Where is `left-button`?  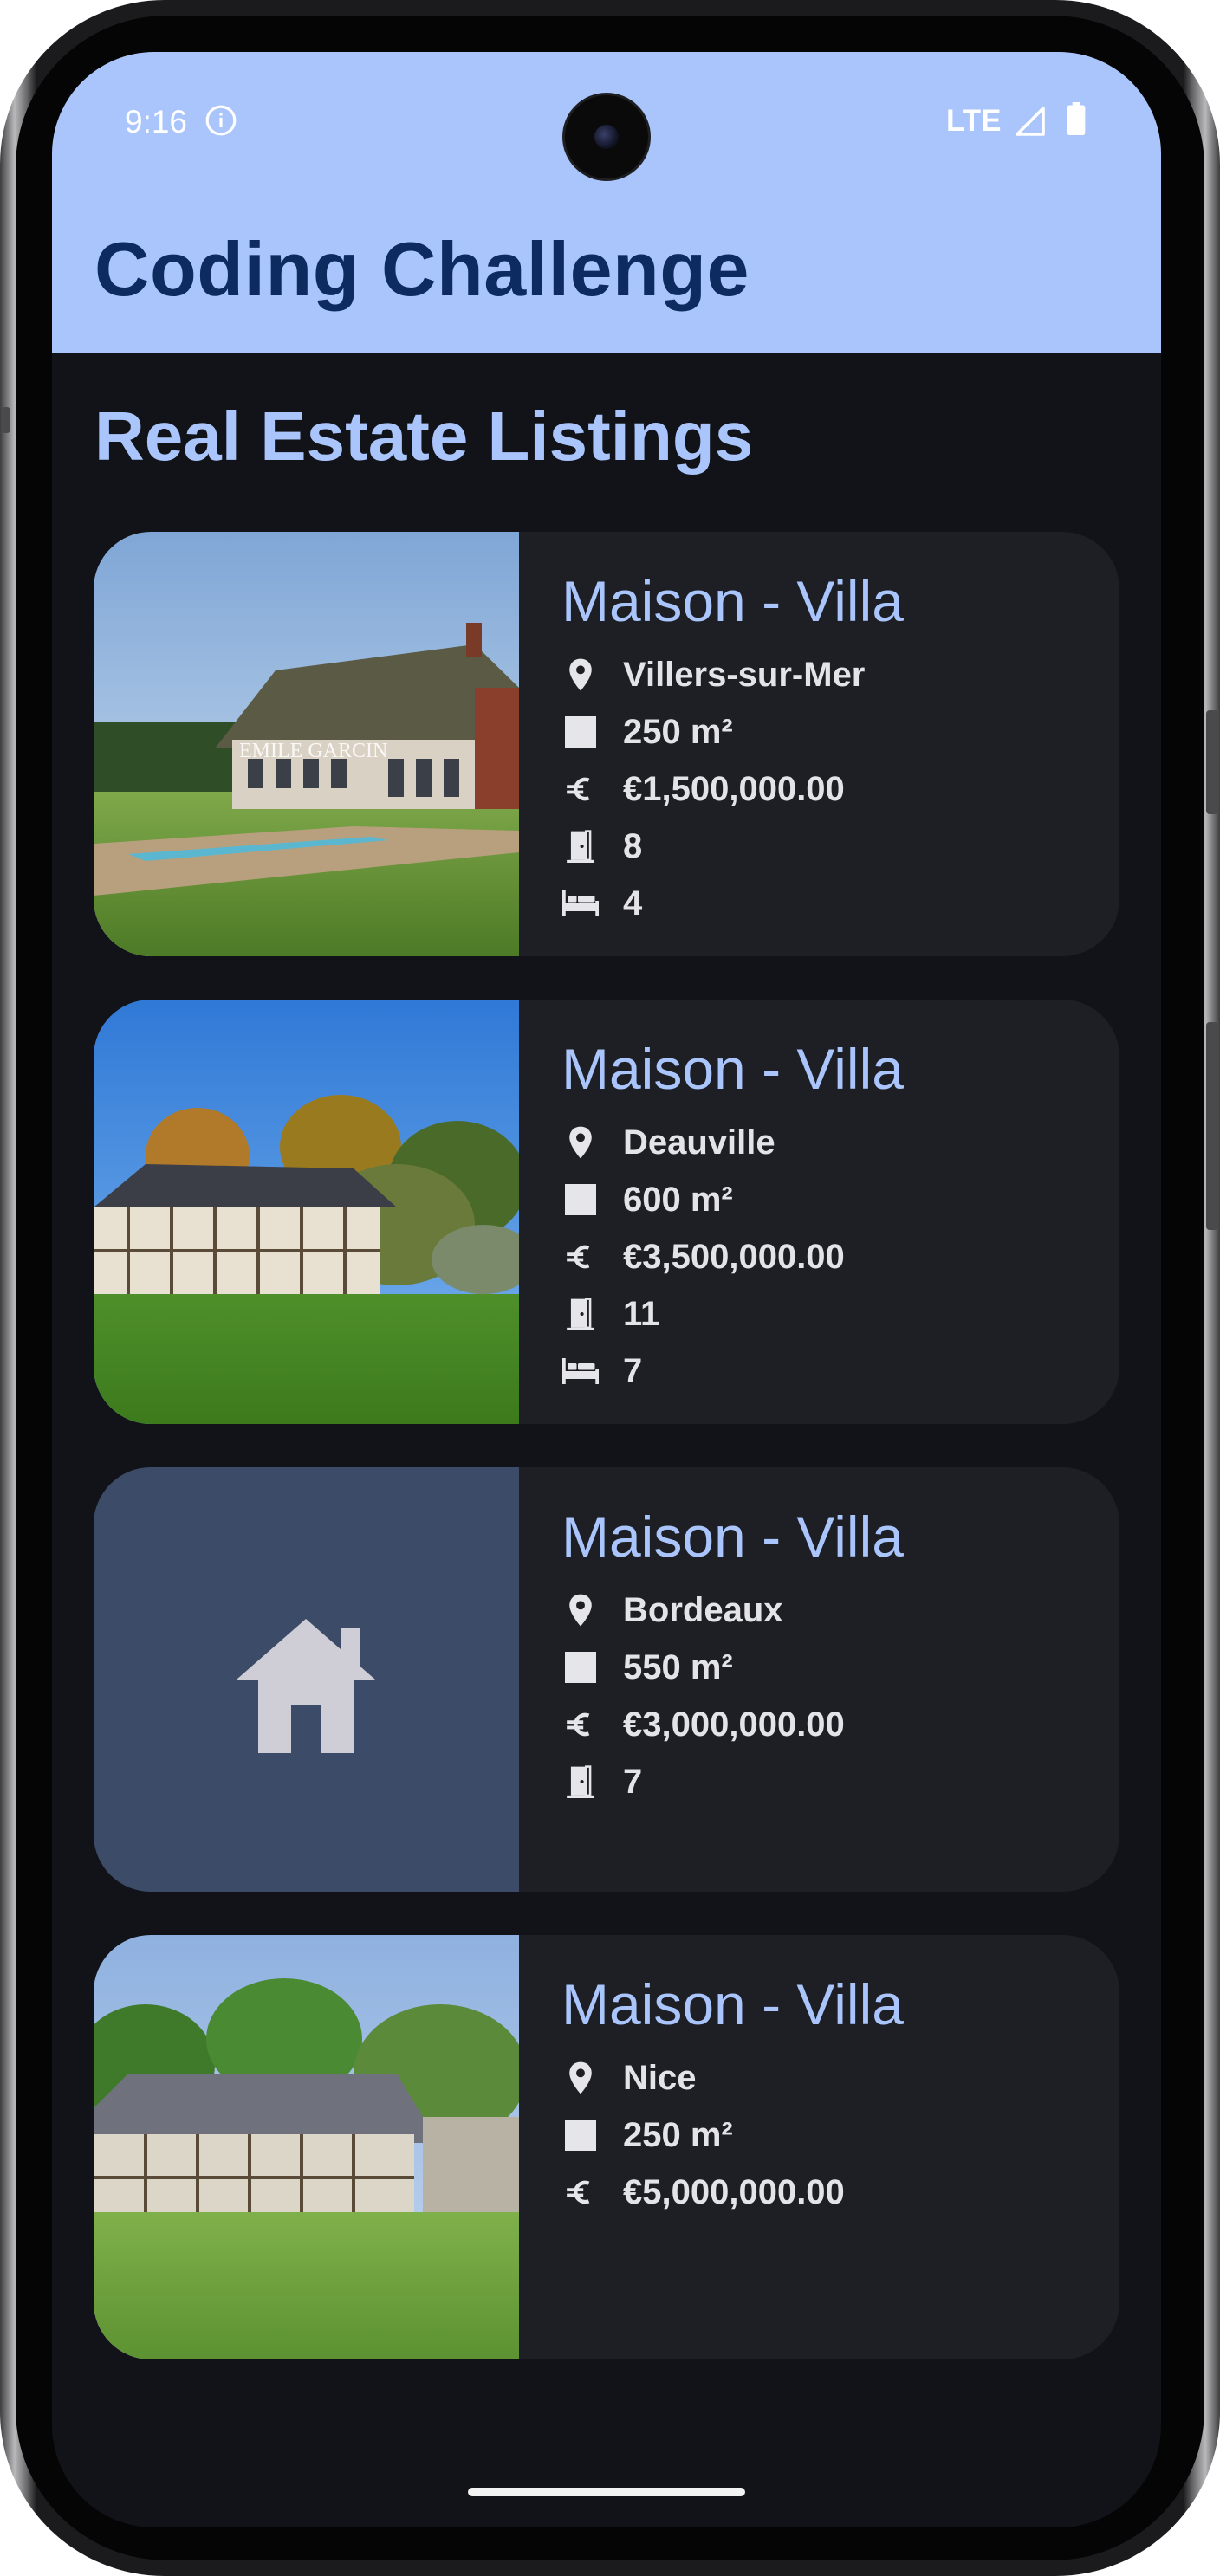 left-button is located at coordinates (6, 420).